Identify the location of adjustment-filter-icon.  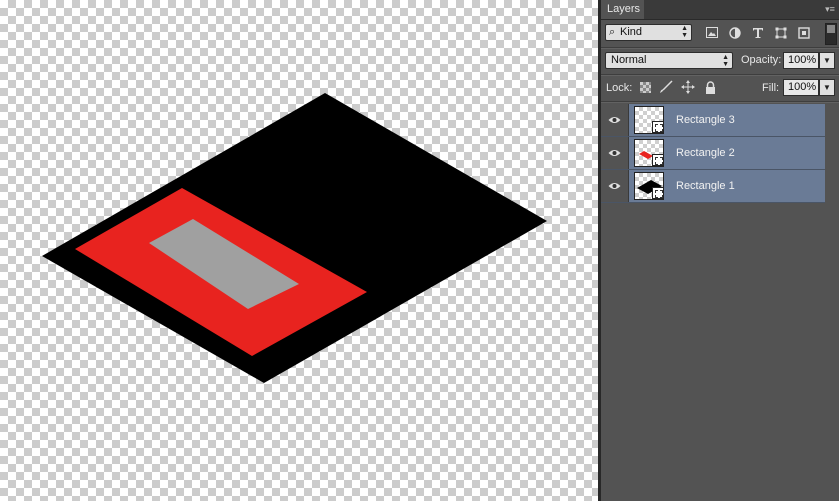
(734, 32).